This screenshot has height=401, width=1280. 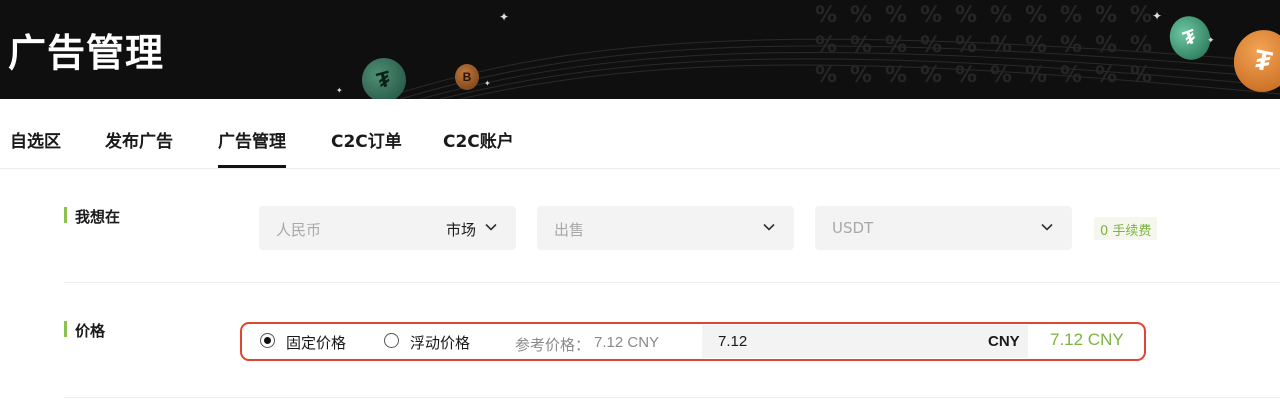 I want to click on side-select-placeholder: 出售, so click(x=569, y=230).